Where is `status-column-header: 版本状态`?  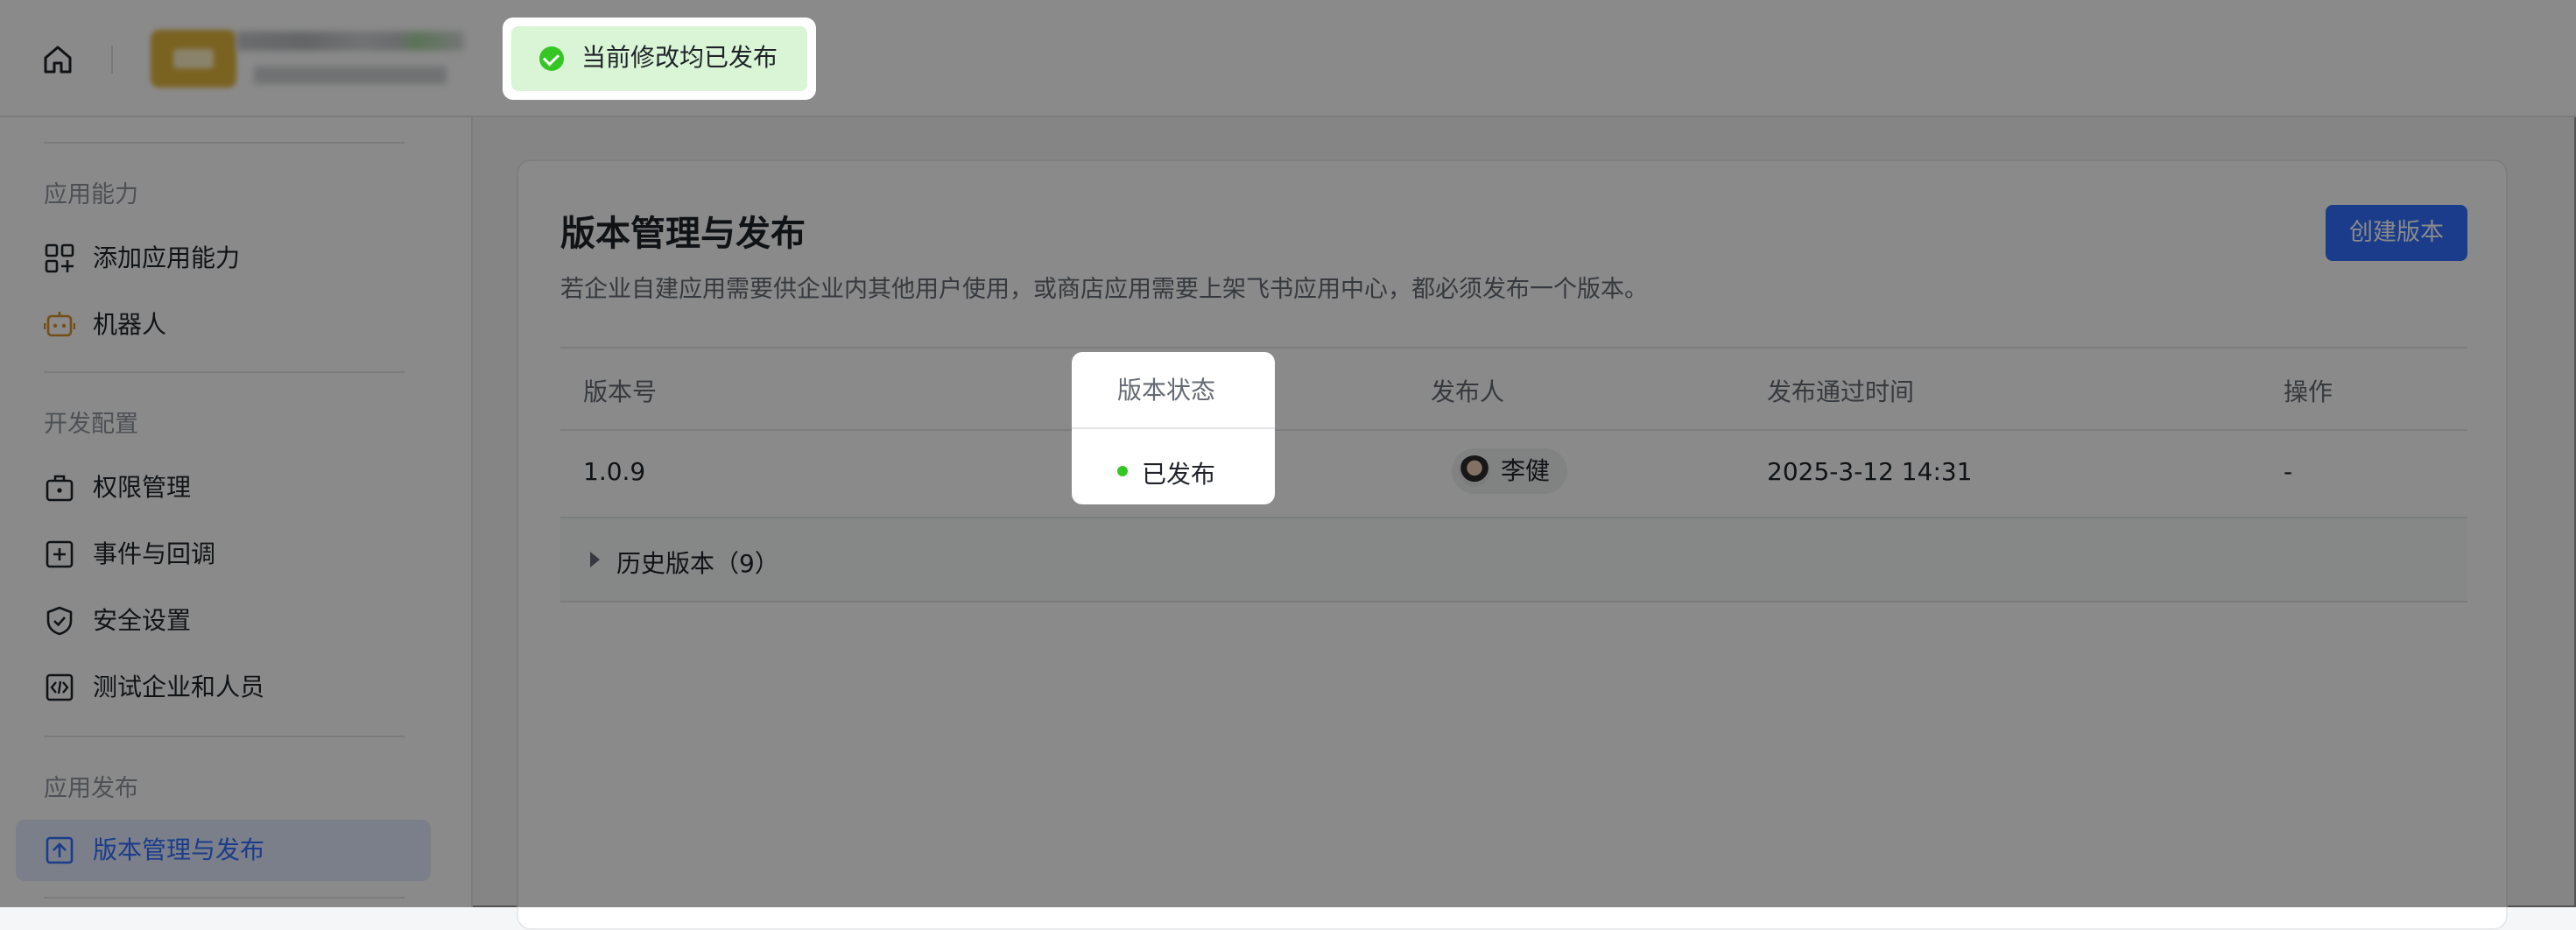
status-column-header: 版本状态 is located at coordinates (1166, 390).